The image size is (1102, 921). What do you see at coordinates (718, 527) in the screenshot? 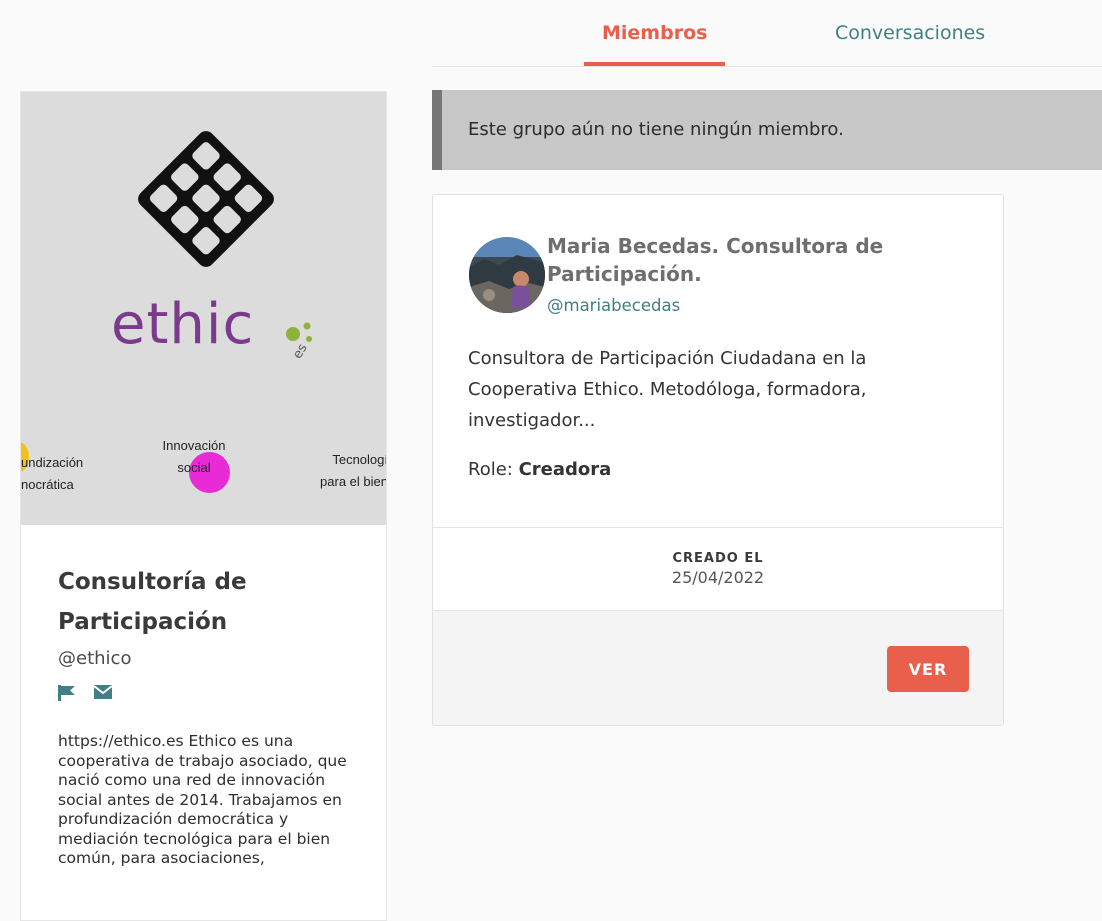
I see `divider` at bounding box center [718, 527].